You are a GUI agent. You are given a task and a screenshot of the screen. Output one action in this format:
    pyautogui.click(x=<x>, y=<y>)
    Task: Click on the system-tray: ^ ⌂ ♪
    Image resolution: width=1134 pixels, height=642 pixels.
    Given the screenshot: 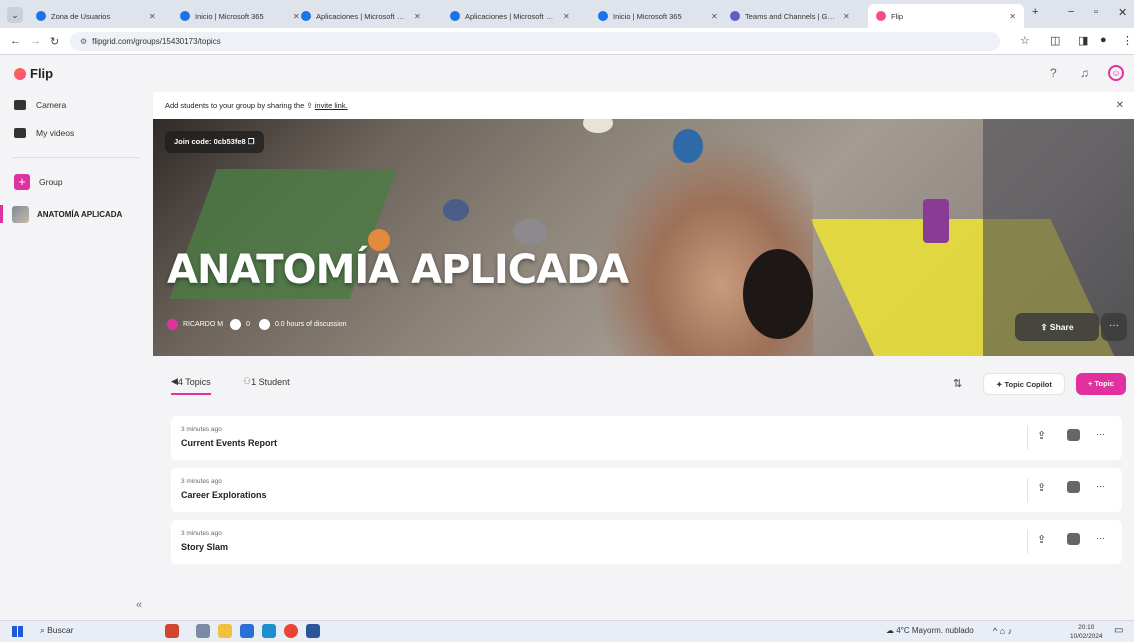 What is the action you would take?
    pyautogui.click(x=1002, y=631)
    